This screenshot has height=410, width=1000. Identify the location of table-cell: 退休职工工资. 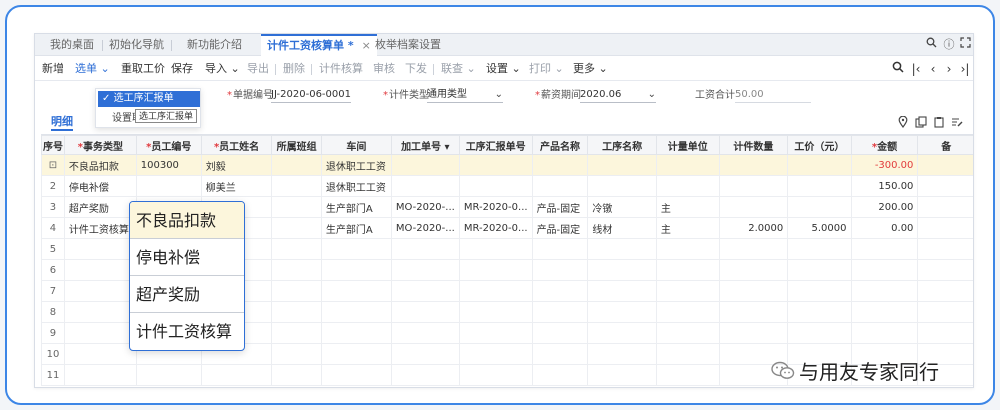
(356, 186).